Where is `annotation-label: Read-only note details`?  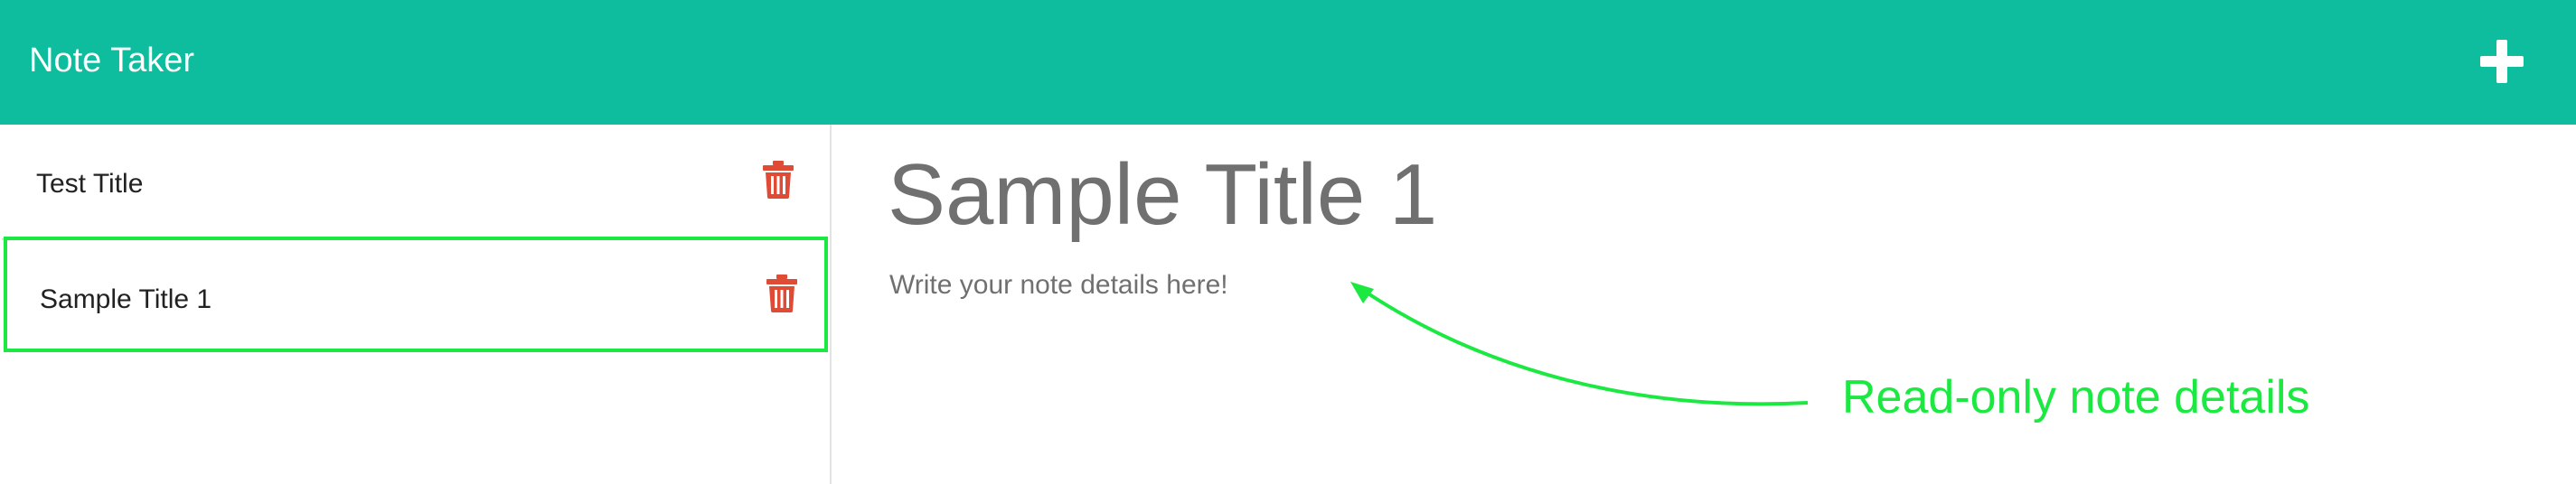 annotation-label: Read-only note details is located at coordinates (2076, 398).